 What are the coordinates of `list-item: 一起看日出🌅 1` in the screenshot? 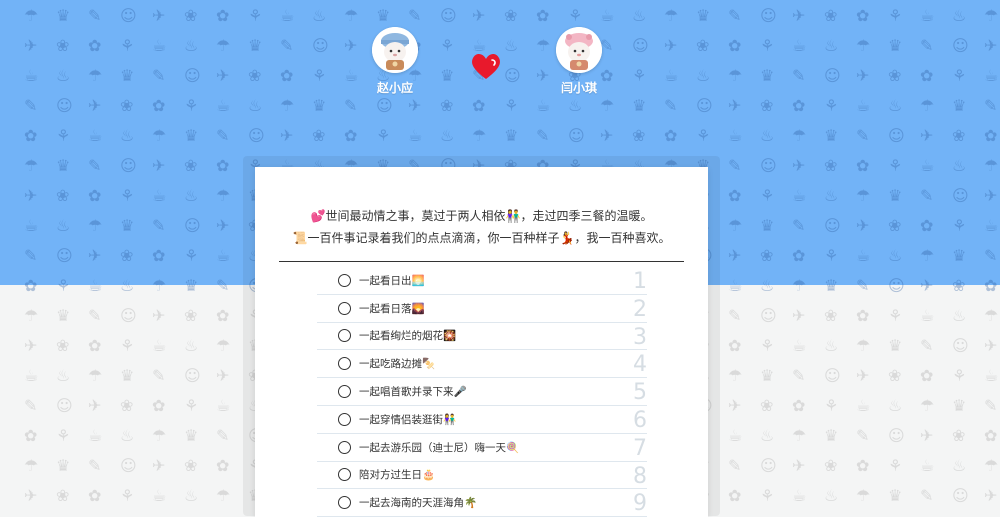 It's located at (482, 281).